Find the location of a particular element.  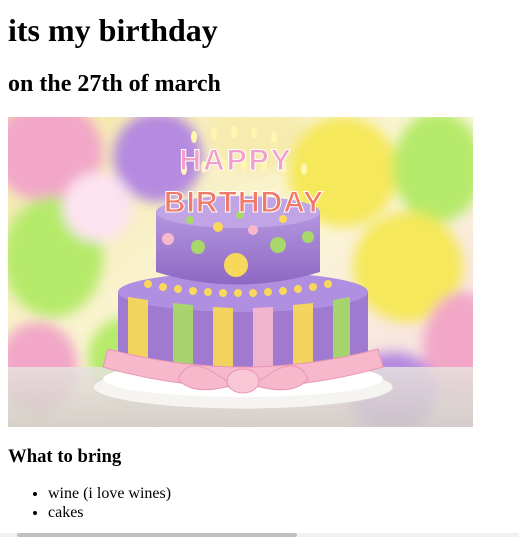

page-subtitle: on the 27th of march is located at coordinates (114, 84).